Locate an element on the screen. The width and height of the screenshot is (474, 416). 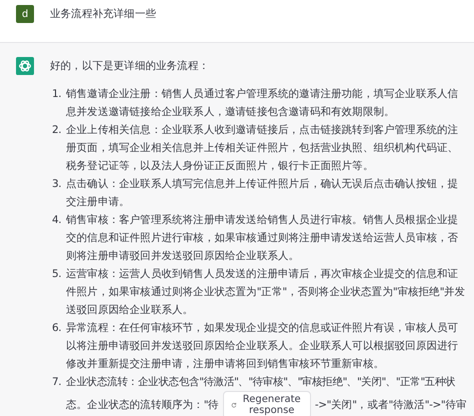
refresh-icon is located at coordinates (233, 405).